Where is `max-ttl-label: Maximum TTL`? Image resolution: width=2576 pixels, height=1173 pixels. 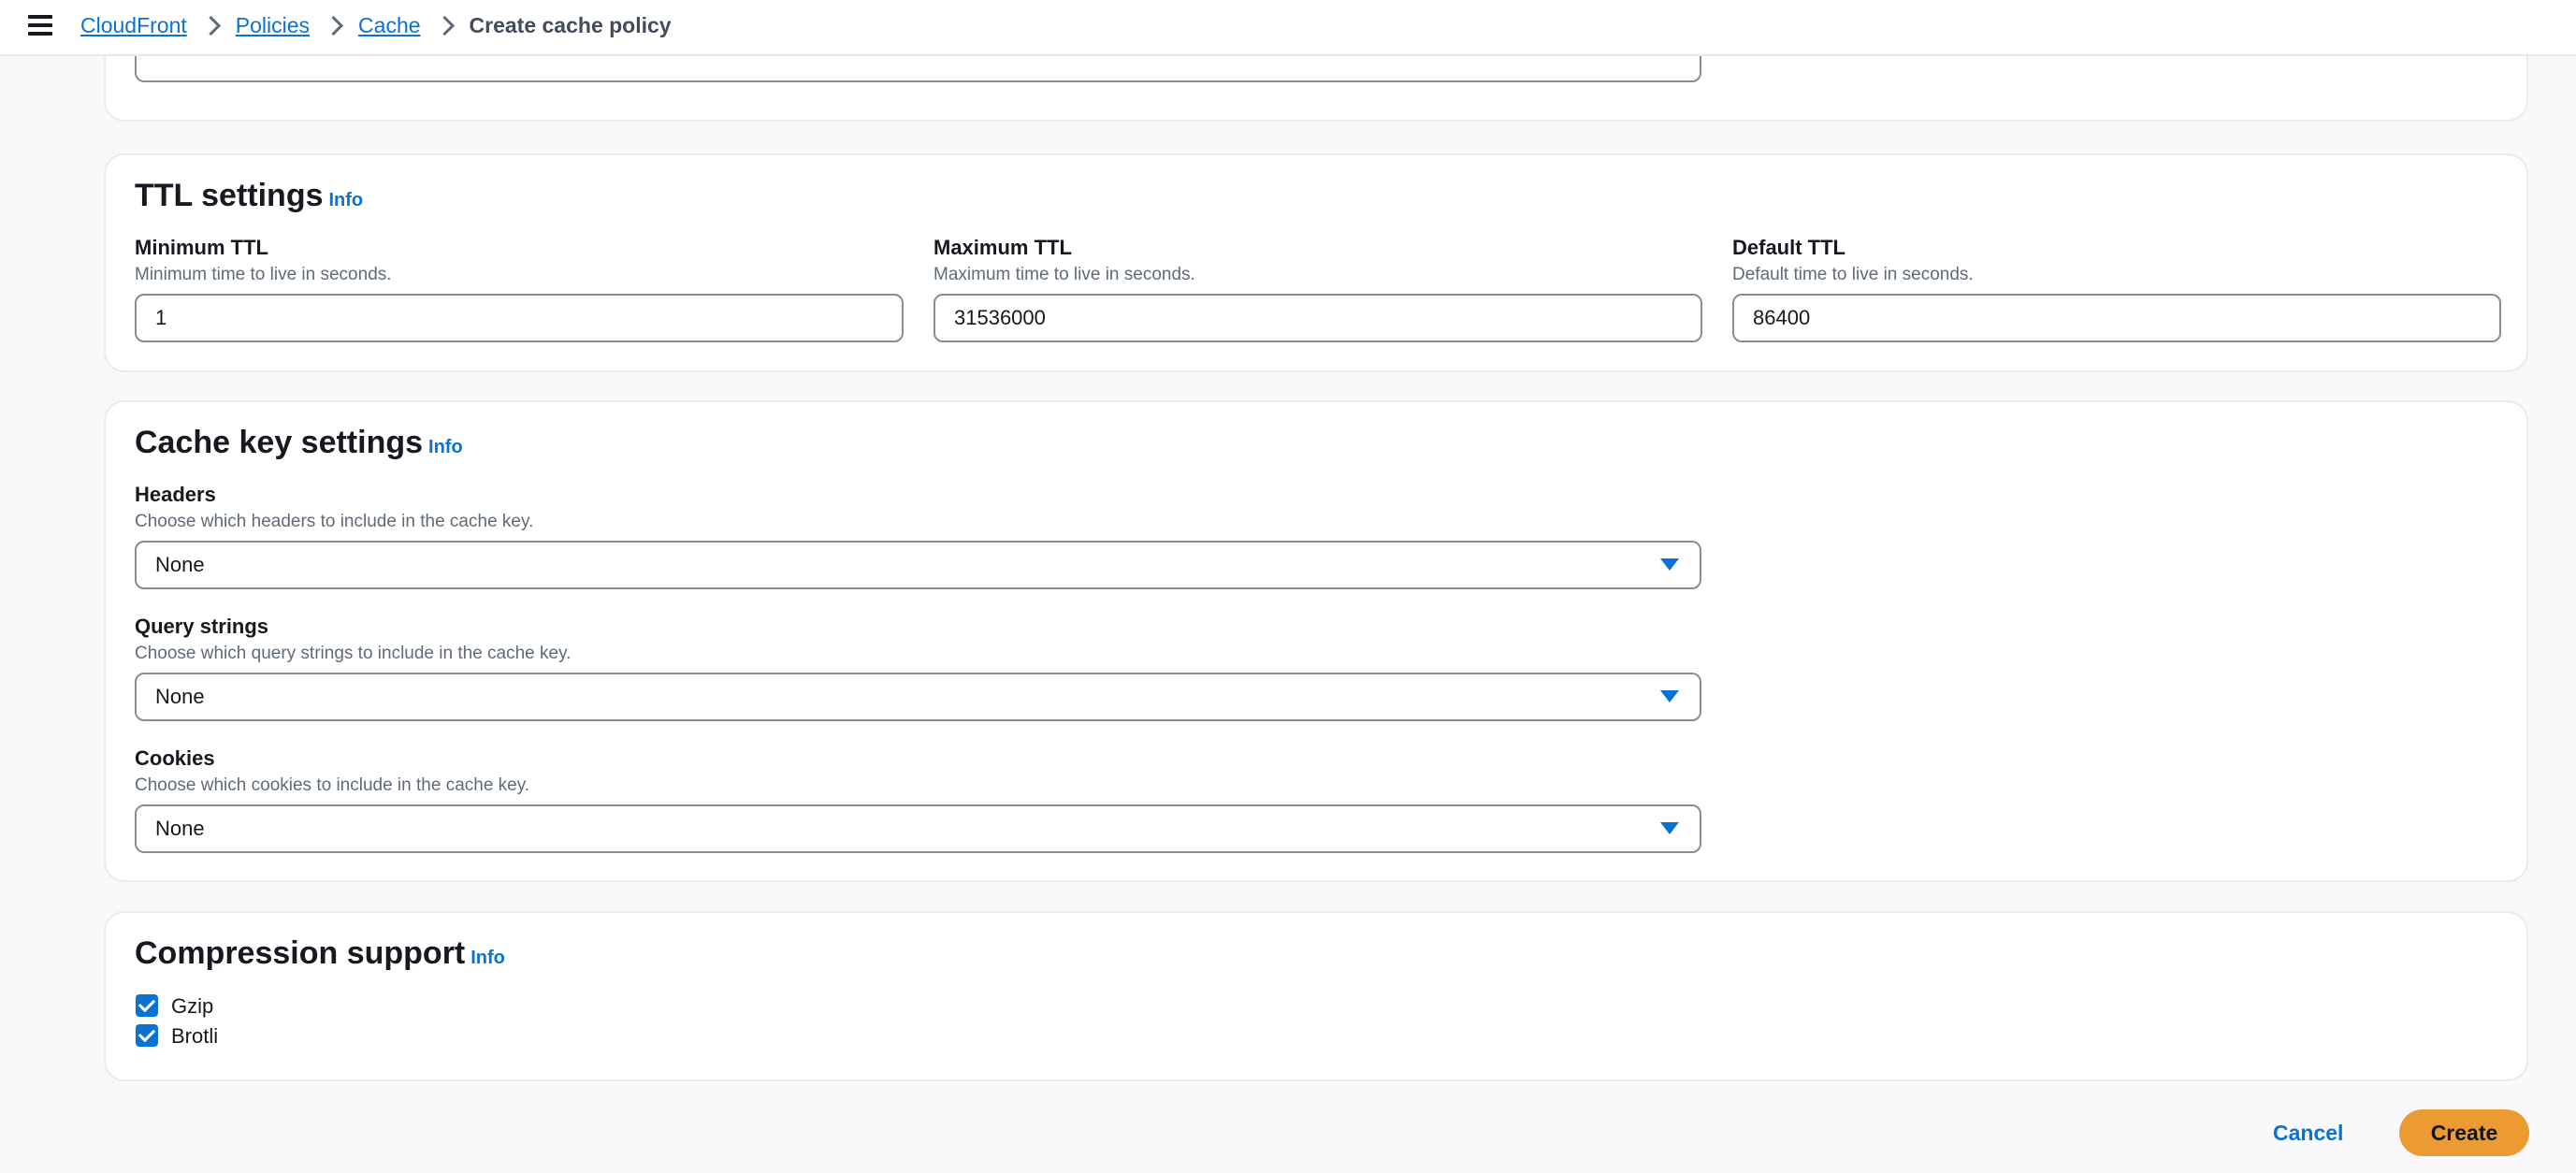 max-ttl-label: Maximum TTL is located at coordinates (1002, 247).